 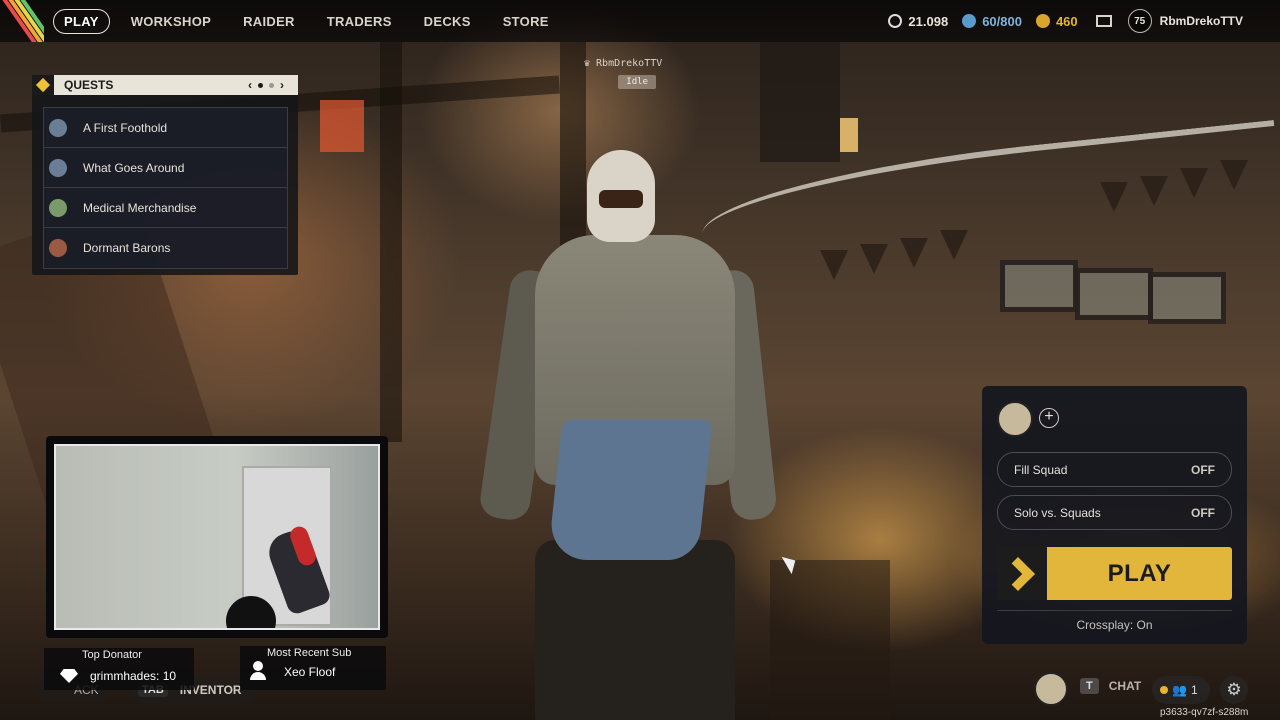 I want to click on credits-display: 21.098, so click(x=918, y=21).